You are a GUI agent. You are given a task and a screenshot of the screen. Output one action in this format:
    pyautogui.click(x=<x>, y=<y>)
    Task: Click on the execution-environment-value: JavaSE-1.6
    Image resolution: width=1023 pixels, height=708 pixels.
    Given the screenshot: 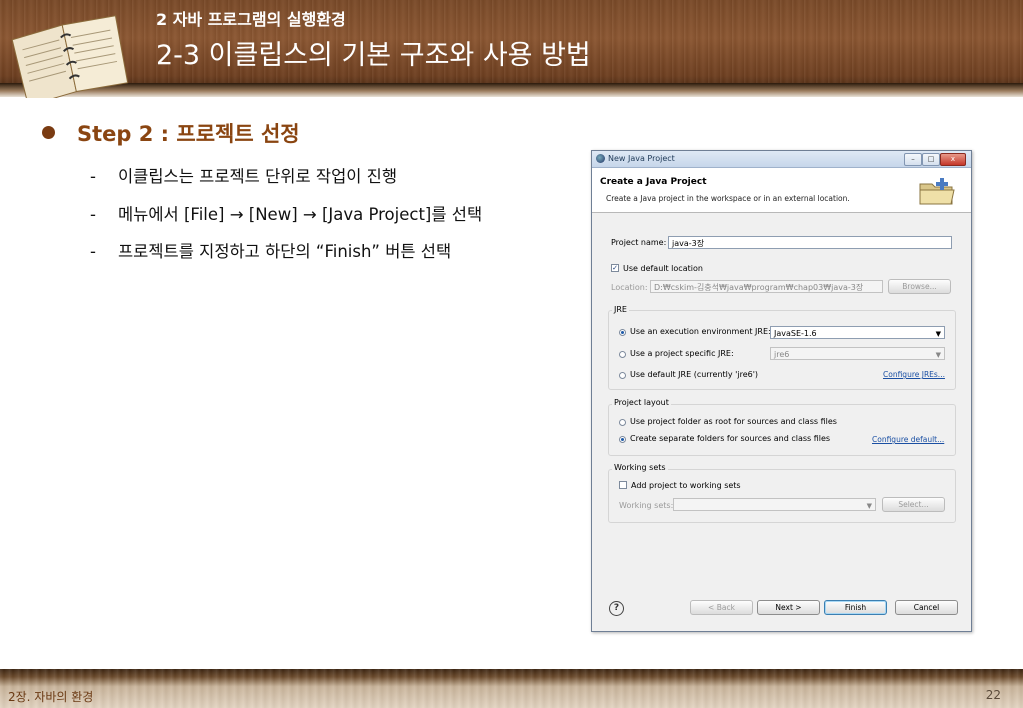 What is the action you would take?
    pyautogui.click(x=795, y=333)
    